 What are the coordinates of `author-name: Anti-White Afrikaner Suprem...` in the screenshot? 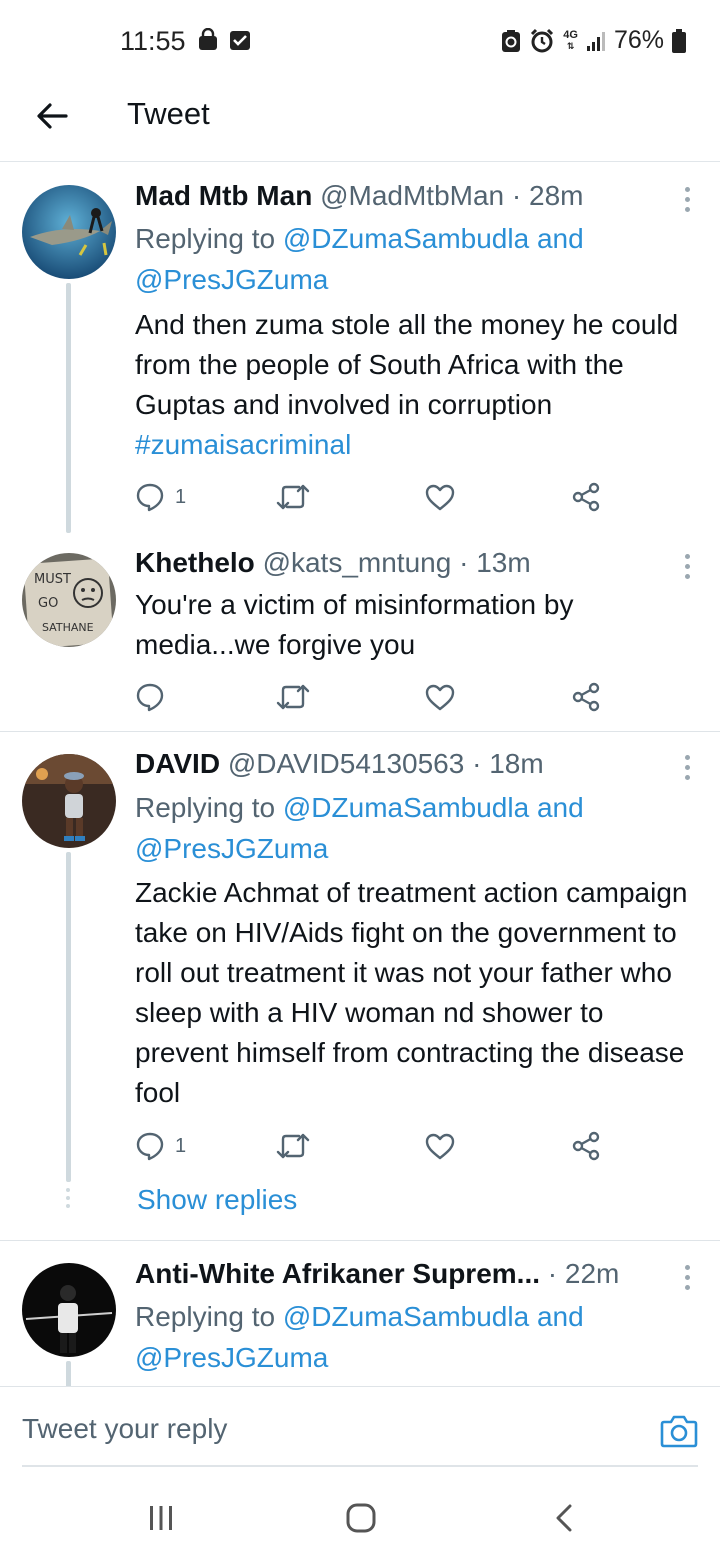 It's located at (337, 1273).